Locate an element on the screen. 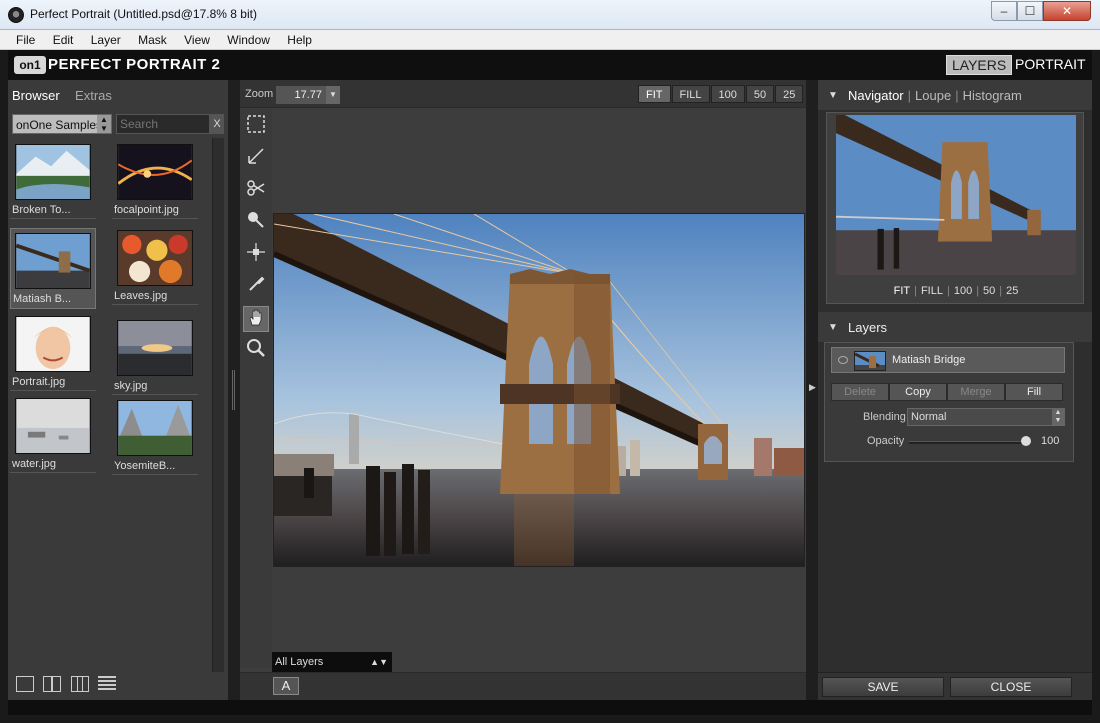 Image resolution: width=1100 pixels, height=723 pixels. copy-layer-button: Copy is located at coordinates (918, 392).